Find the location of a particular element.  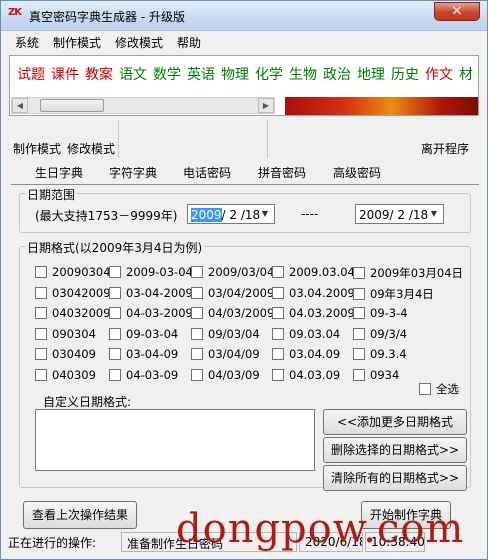

start-date-year: 2009 is located at coordinates (206, 215).